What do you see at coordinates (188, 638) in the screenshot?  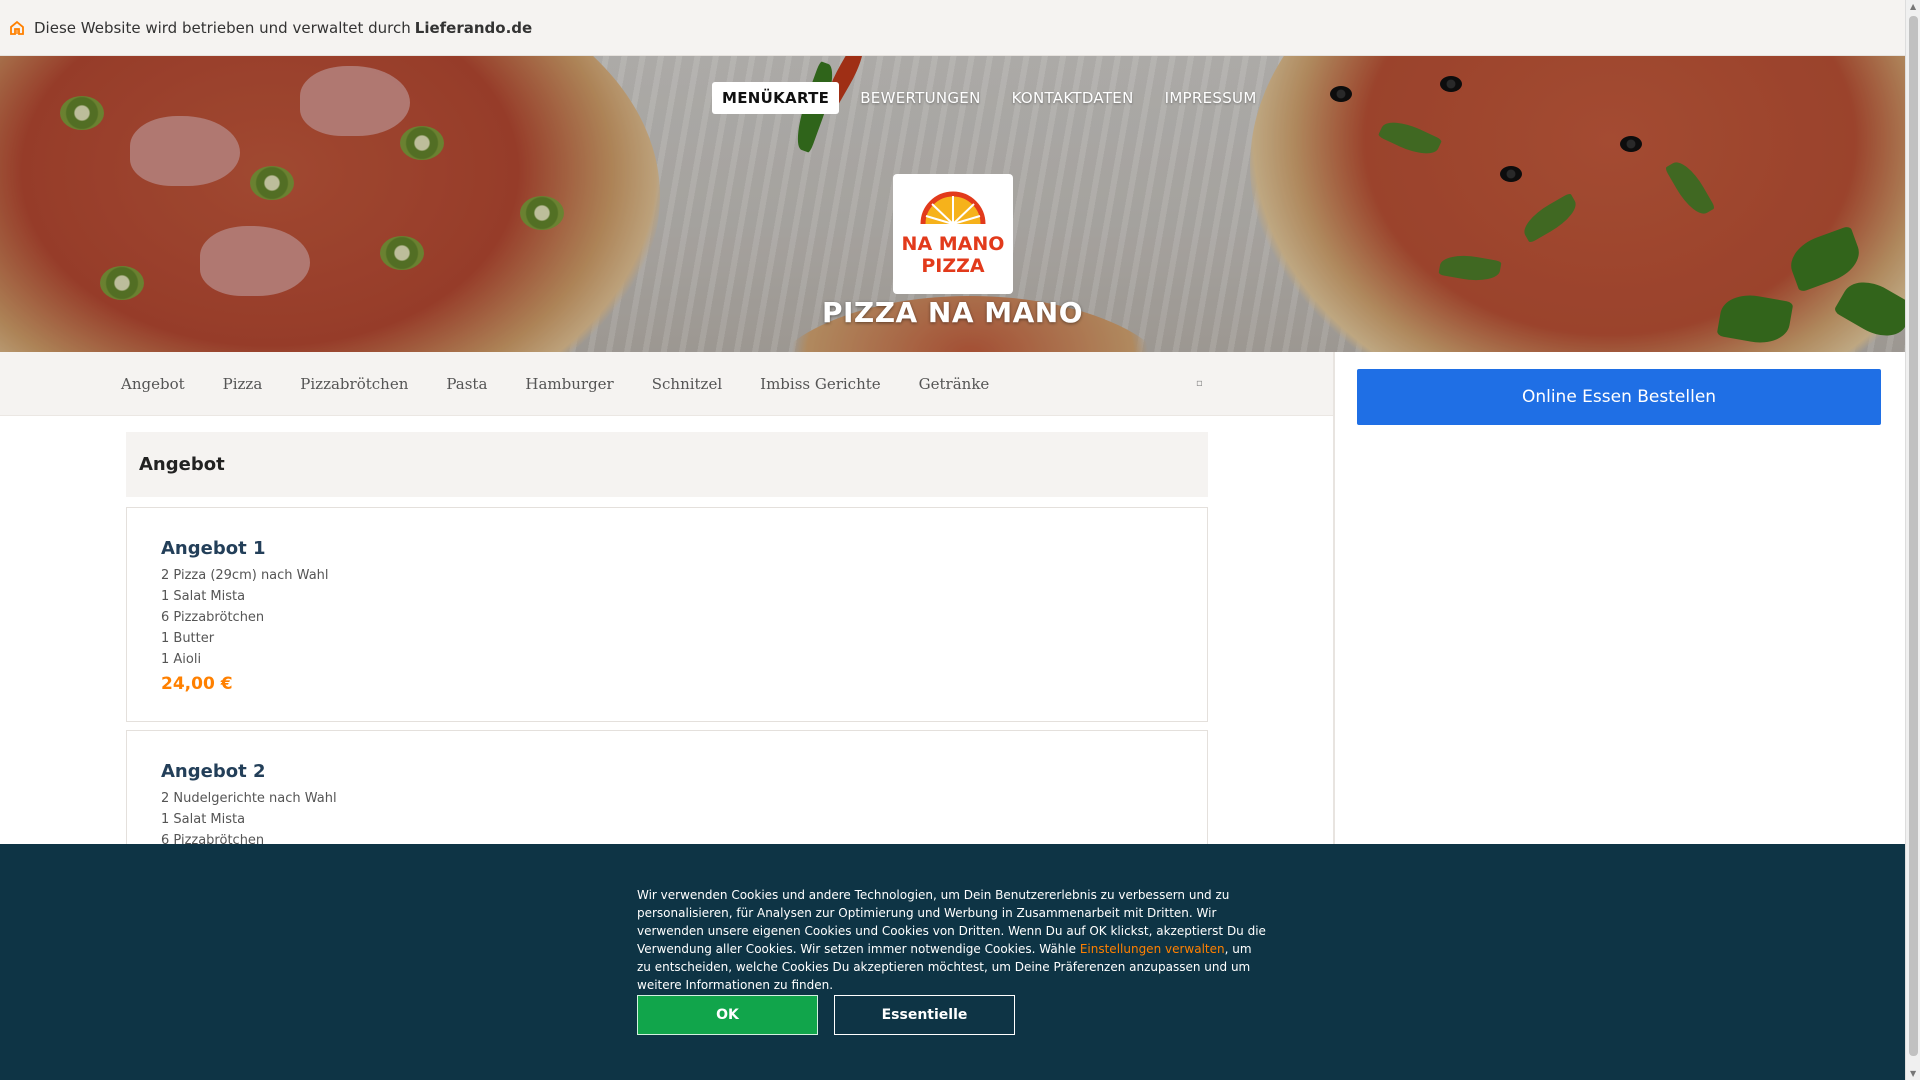 I see `menu-item-line: 1 Butter` at bounding box center [188, 638].